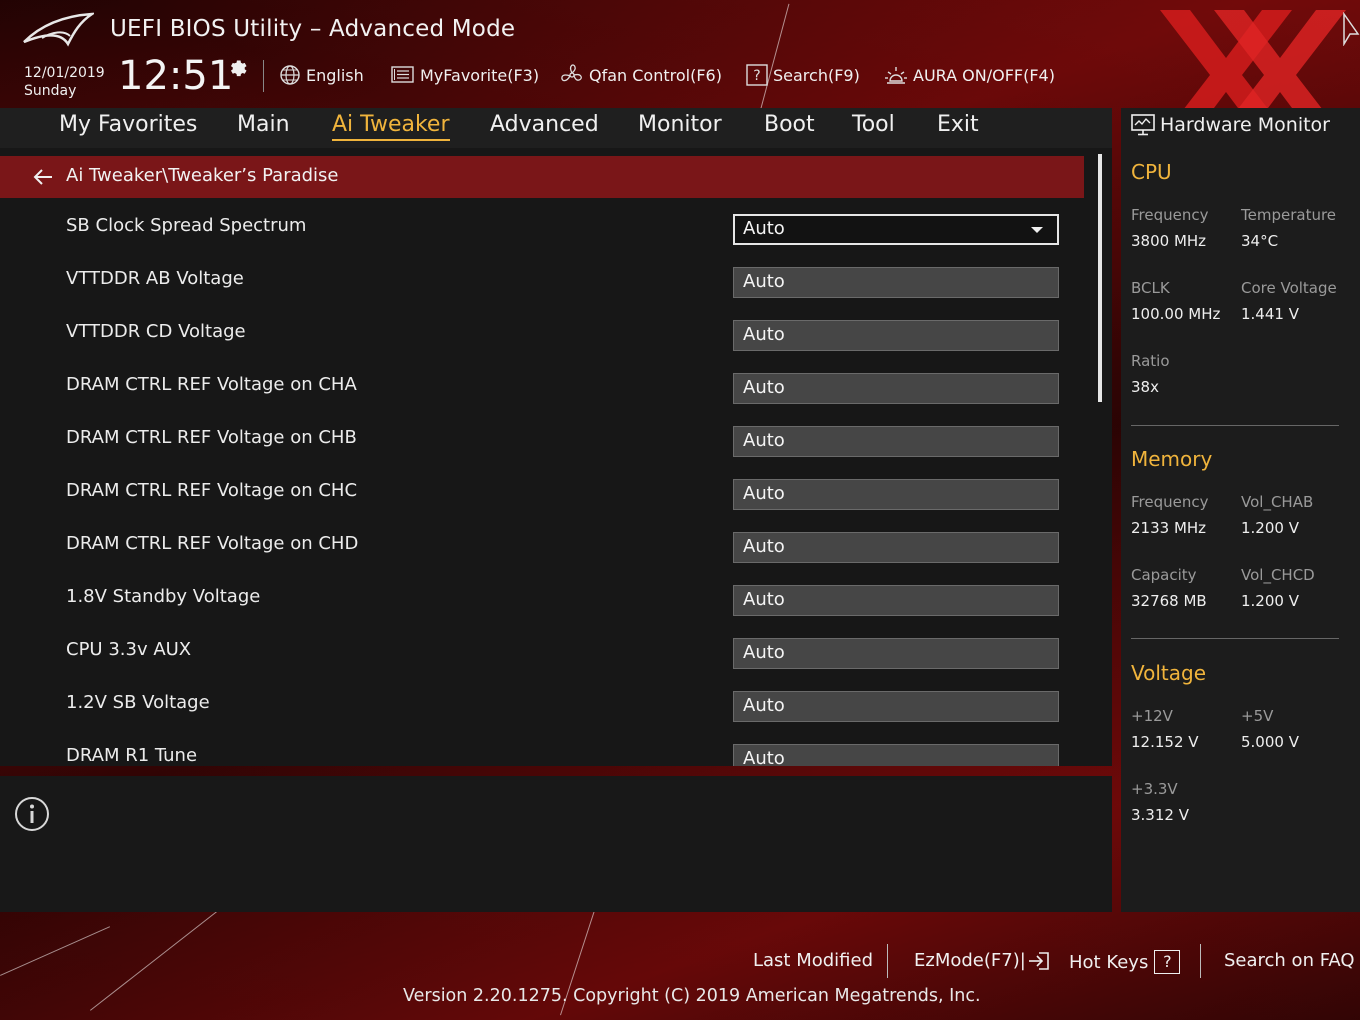  What do you see at coordinates (1038, 960) in the screenshot?
I see `exit-arrow-icon` at bounding box center [1038, 960].